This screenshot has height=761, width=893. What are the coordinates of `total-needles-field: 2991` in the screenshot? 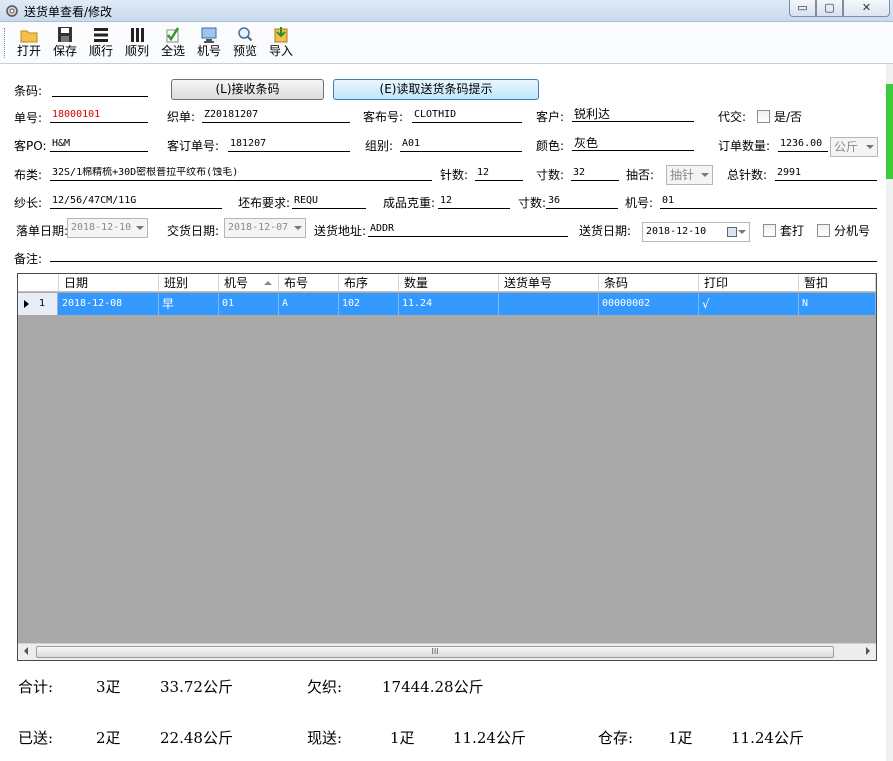 It's located at (826, 174).